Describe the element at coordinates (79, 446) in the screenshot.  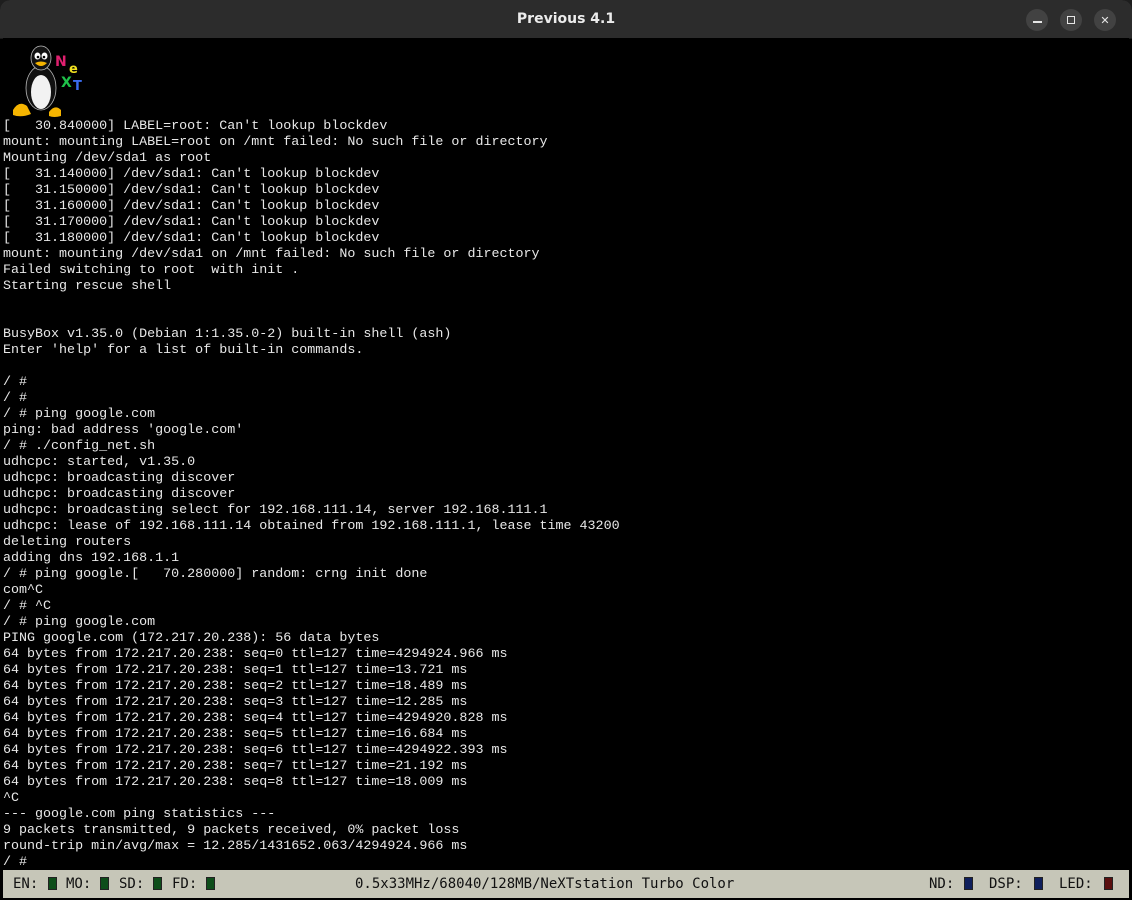
I see `terminal-line: / # ./config_net.sh` at that location.